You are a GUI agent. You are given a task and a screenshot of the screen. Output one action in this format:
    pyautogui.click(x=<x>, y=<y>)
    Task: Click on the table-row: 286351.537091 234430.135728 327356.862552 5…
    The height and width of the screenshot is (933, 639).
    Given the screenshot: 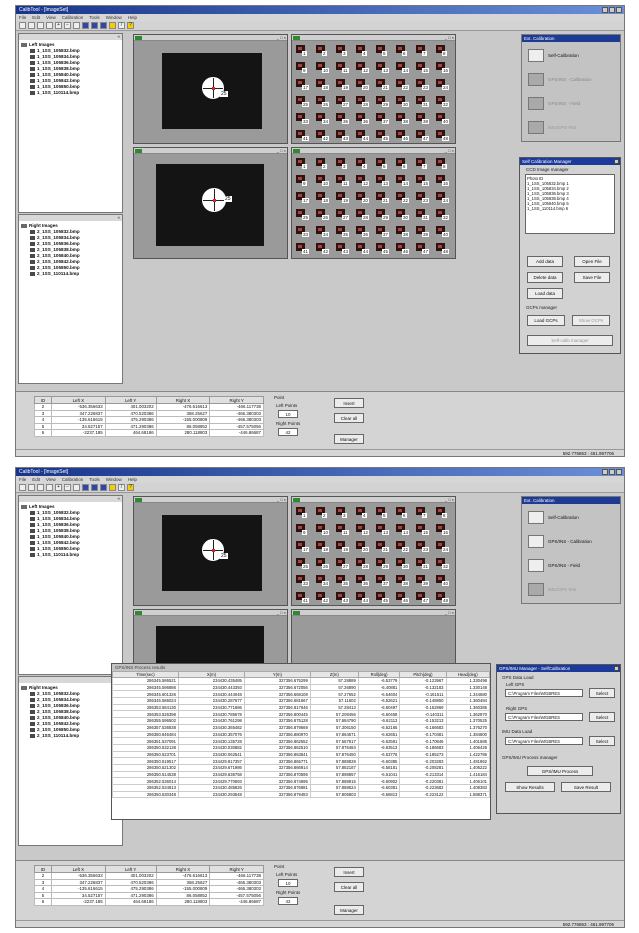 What is the action you would take?
    pyautogui.click(x=301, y=741)
    